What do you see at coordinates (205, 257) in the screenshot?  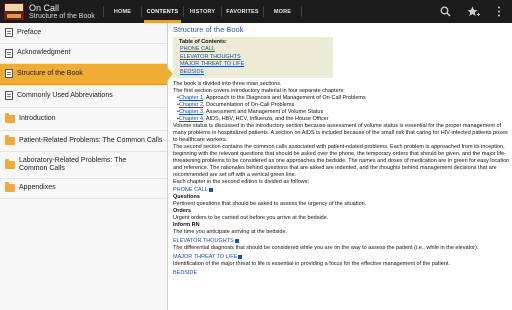 I see `major-threat-label: MAJOR THREAT TO LIFE` at bounding box center [205, 257].